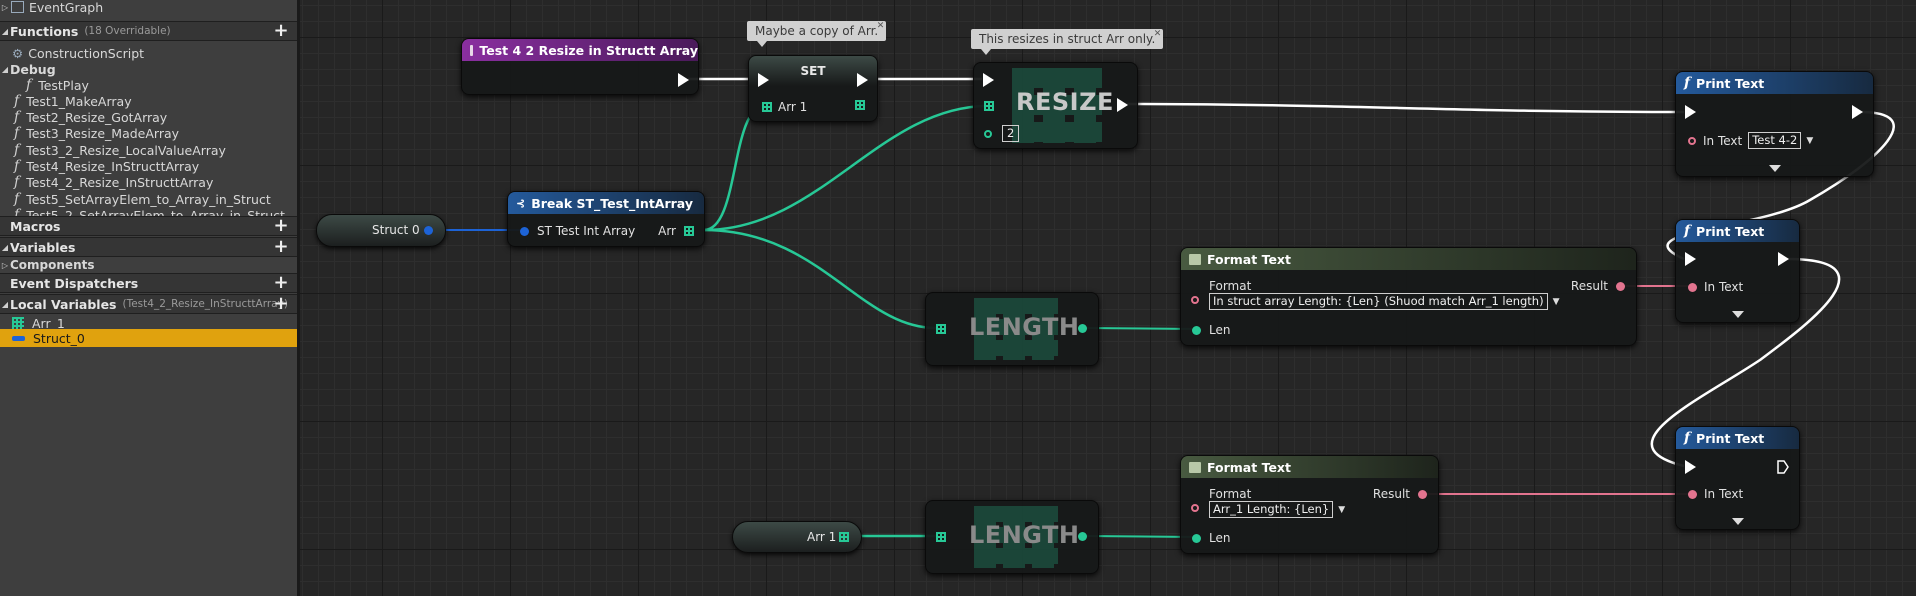 The image size is (1916, 596). Describe the element at coordinates (586, 231) in the screenshot. I see `pin-label: ST Test Int Array` at that location.